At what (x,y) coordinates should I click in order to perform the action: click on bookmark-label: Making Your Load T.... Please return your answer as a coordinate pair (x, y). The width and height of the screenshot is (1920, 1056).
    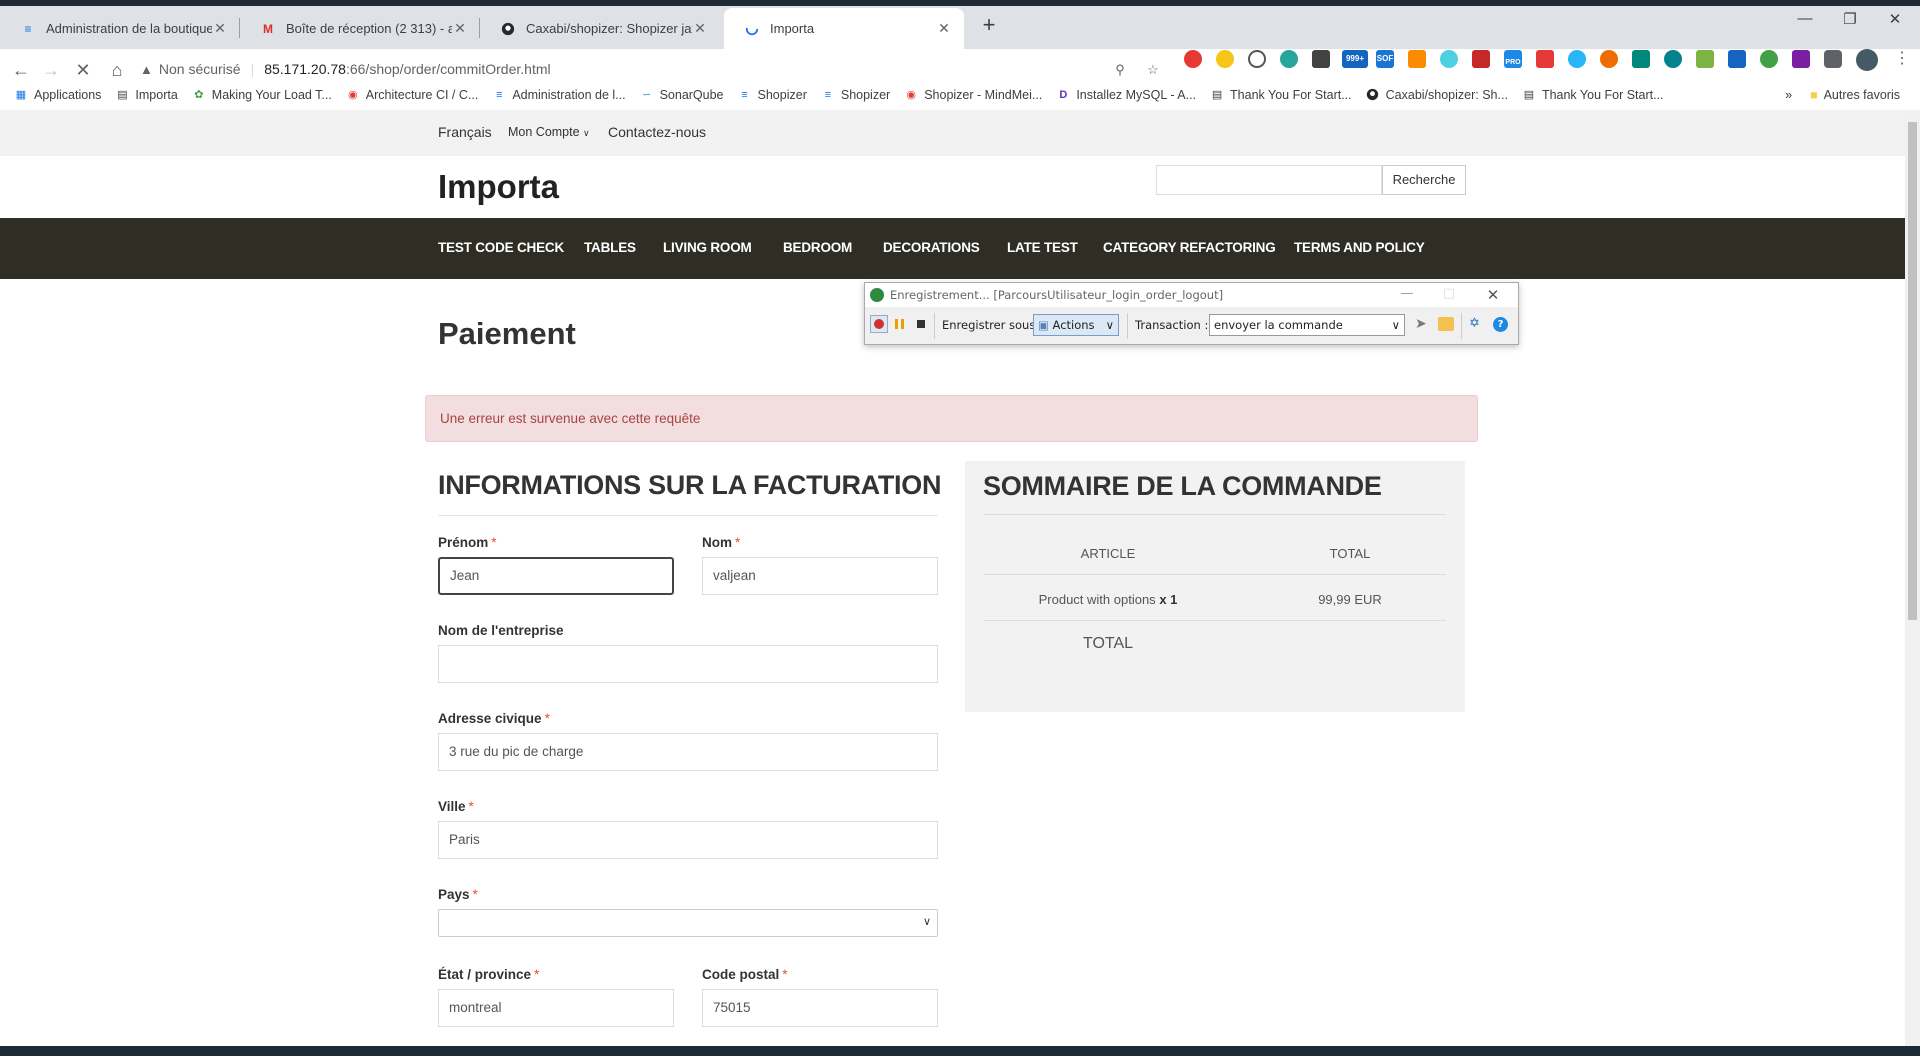
    Looking at the image, I should click on (271, 95).